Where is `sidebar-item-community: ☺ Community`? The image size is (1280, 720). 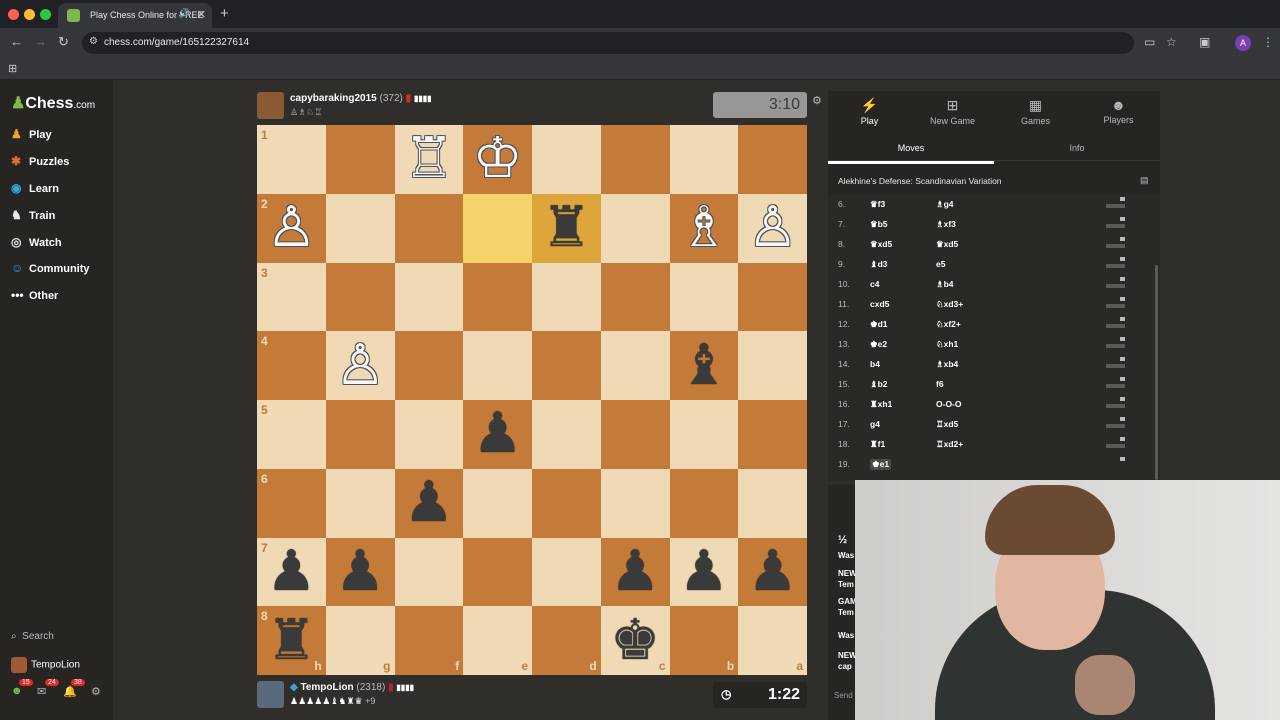 sidebar-item-community: ☺ Community is located at coordinates (61, 271).